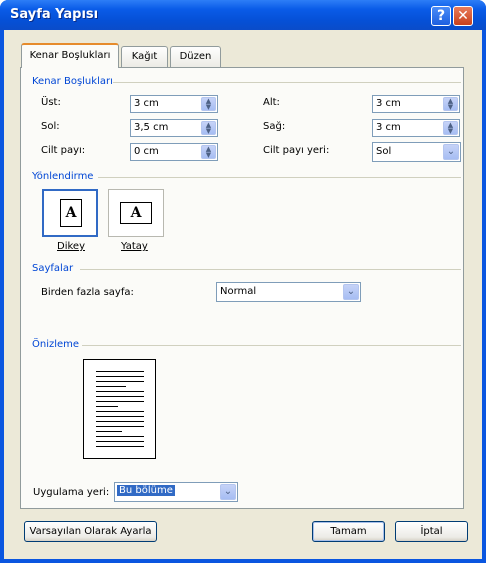 The image size is (493, 563). Describe the element at coordinates (388, 103) in the screenshot. I see `bottom-margin-value: 3 cm` at that location.